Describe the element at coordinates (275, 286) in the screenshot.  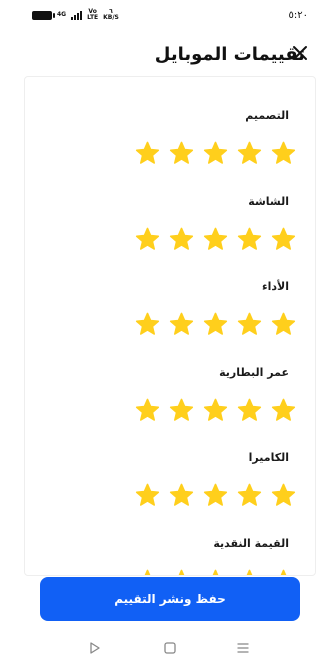
I see `rating-label: الأداء` at that location.